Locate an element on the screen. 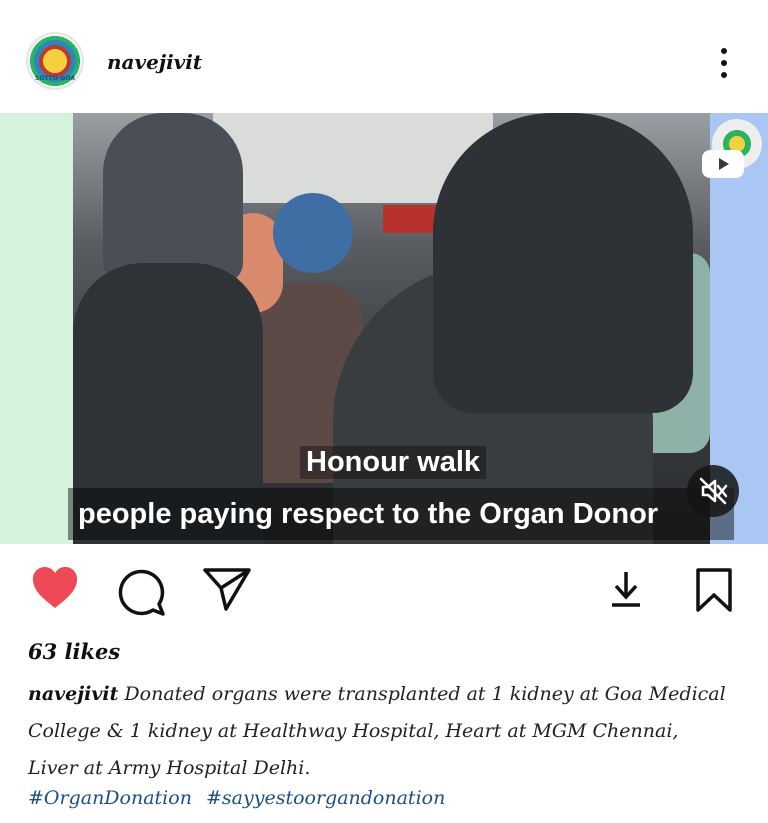 Image resolution: width=768 pixels, height=823 pixels. reels-icon is located at coordinates (723, 164).